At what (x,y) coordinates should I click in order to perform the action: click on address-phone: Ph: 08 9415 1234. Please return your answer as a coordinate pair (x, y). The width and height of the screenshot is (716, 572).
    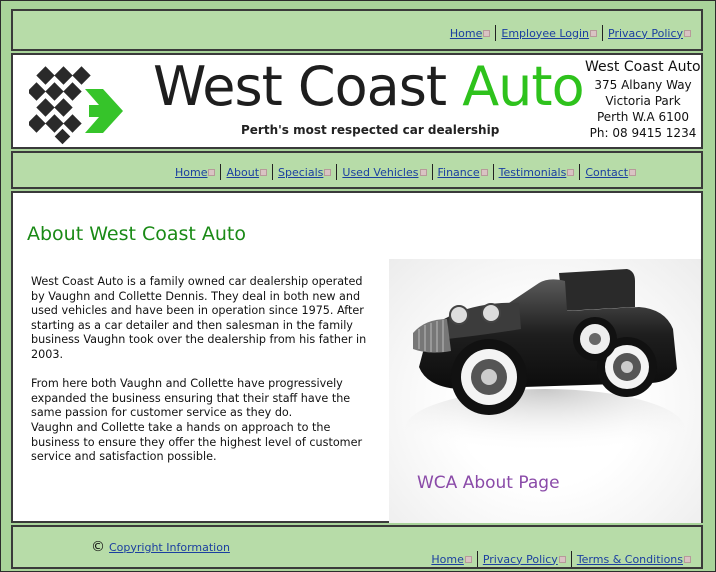
    Looking at the image, I should click on (643, 133).